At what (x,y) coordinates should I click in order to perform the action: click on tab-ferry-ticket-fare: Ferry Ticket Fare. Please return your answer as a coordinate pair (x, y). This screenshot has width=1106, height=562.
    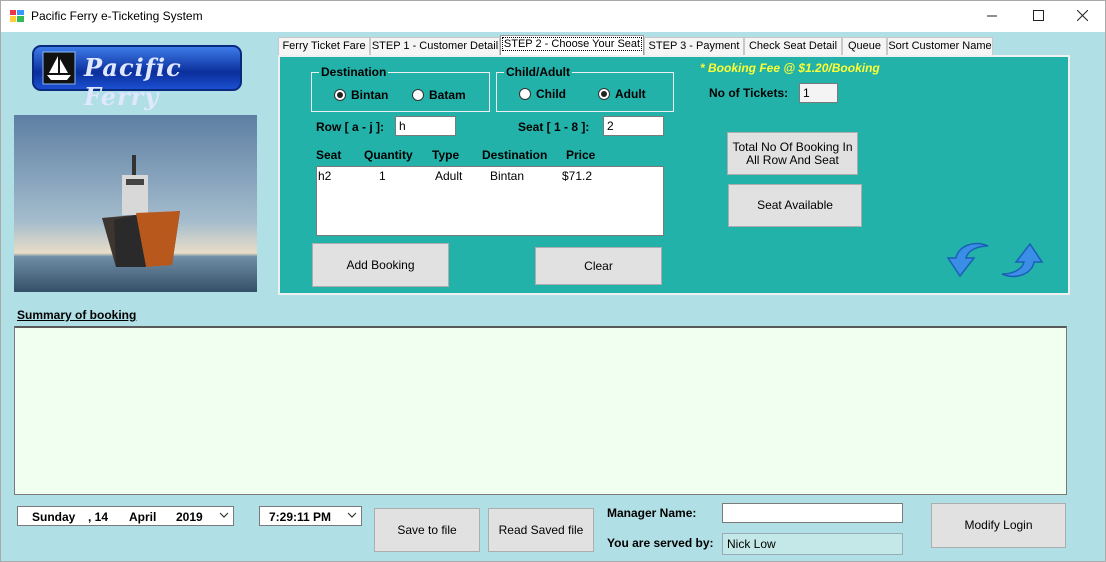
    Looking at the image, I should click on (324, 46).